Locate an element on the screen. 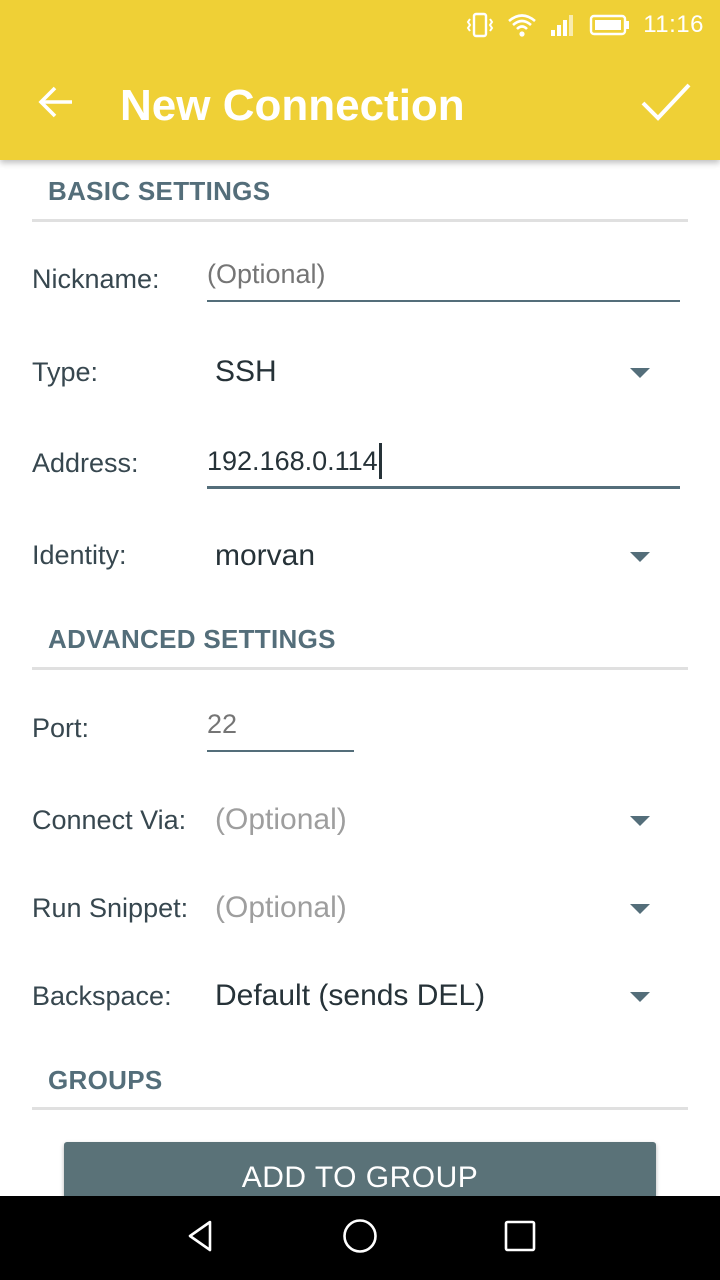 The height and width of the screenshot is (1280, 720). page-title: New Connection is located at coordinates (292, 105).